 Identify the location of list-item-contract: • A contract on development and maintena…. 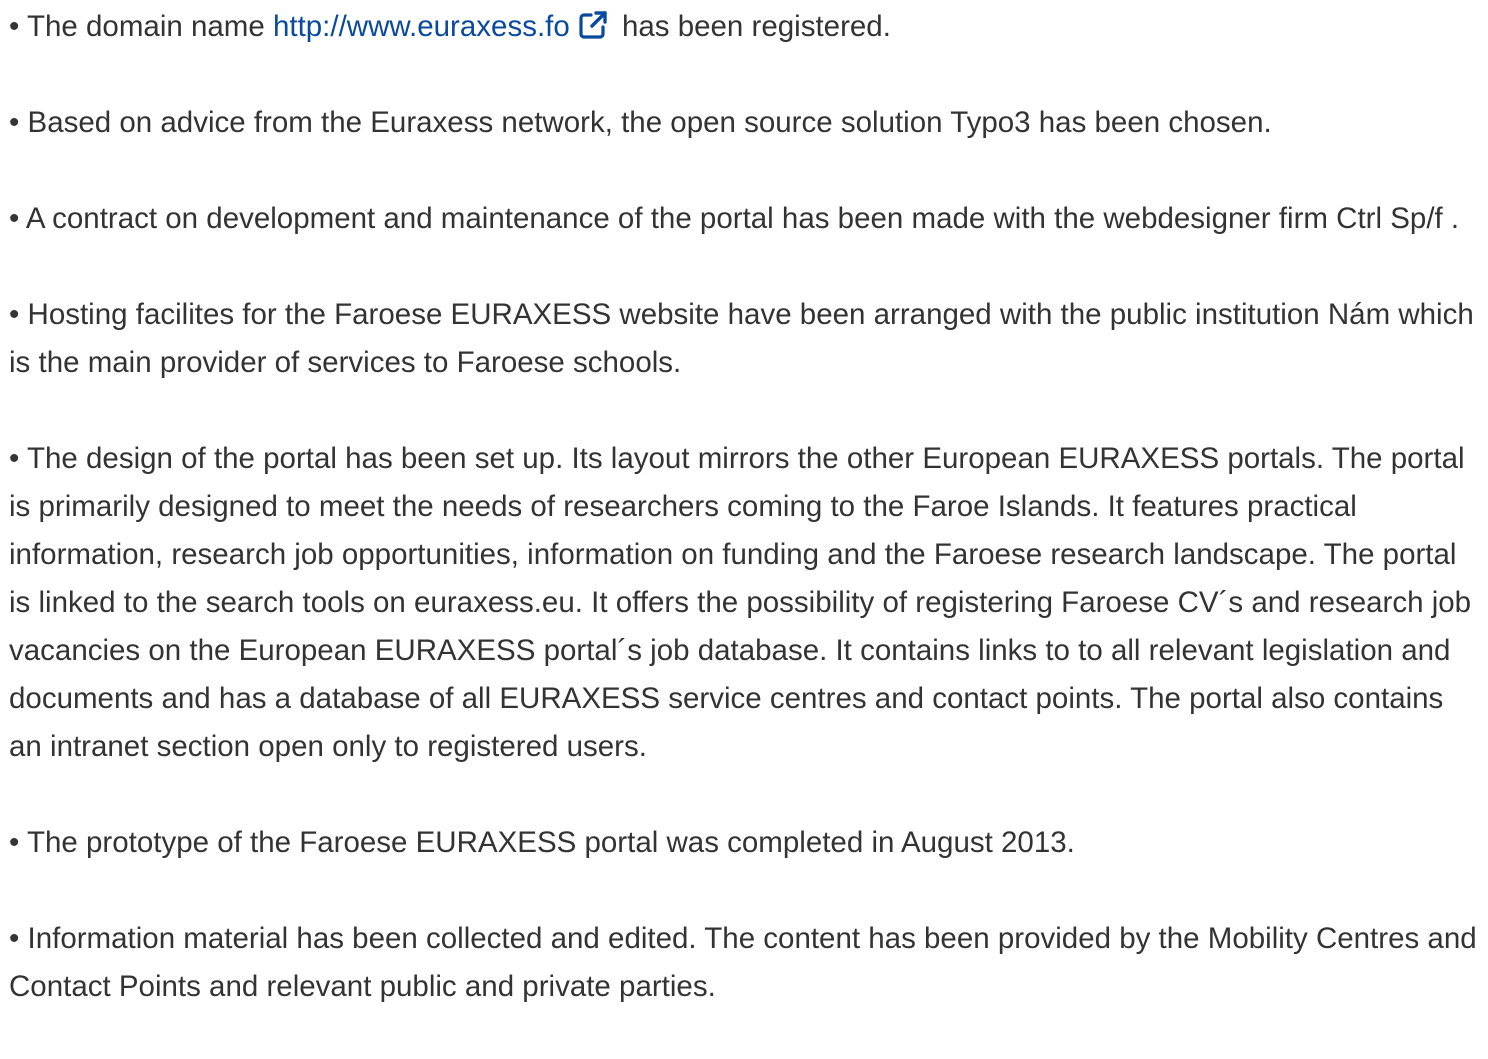
(734, 218).